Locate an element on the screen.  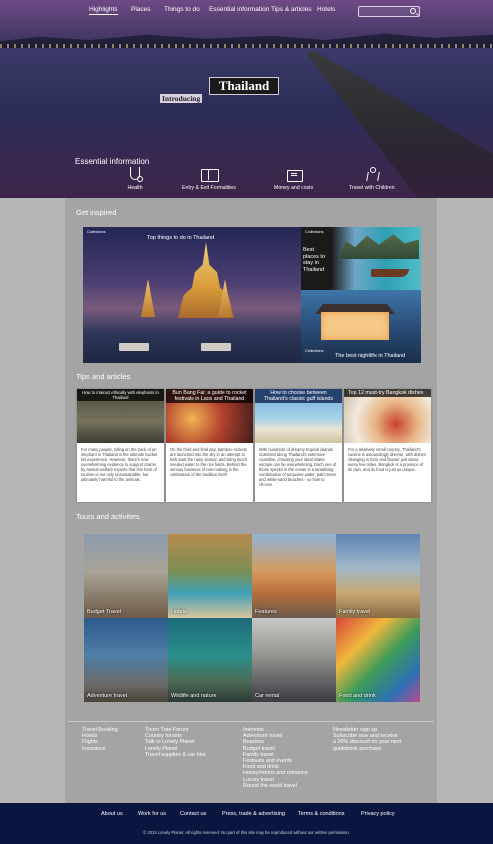
tour-features: Features is located at coordinates (294, 576).